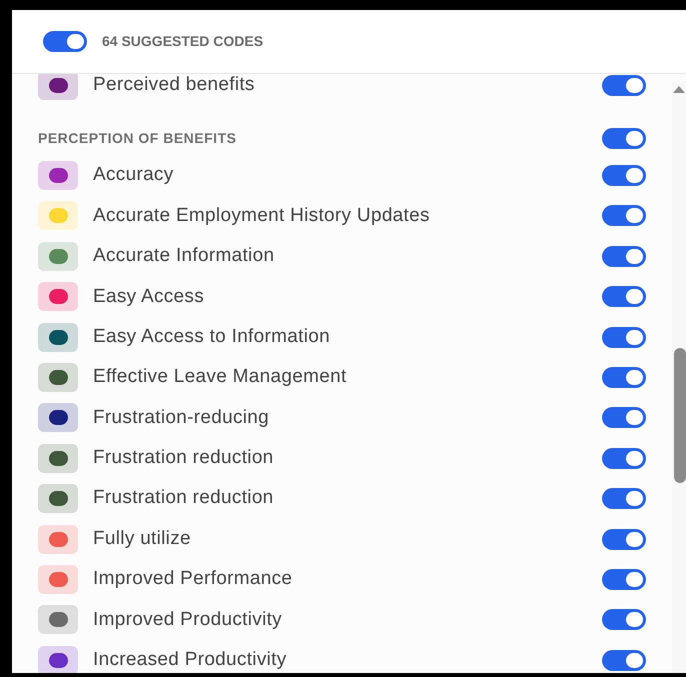 This screenshot has width=686, height=677. I want to click on code-label: Accurate Employment History Updates, so click(262, 216).